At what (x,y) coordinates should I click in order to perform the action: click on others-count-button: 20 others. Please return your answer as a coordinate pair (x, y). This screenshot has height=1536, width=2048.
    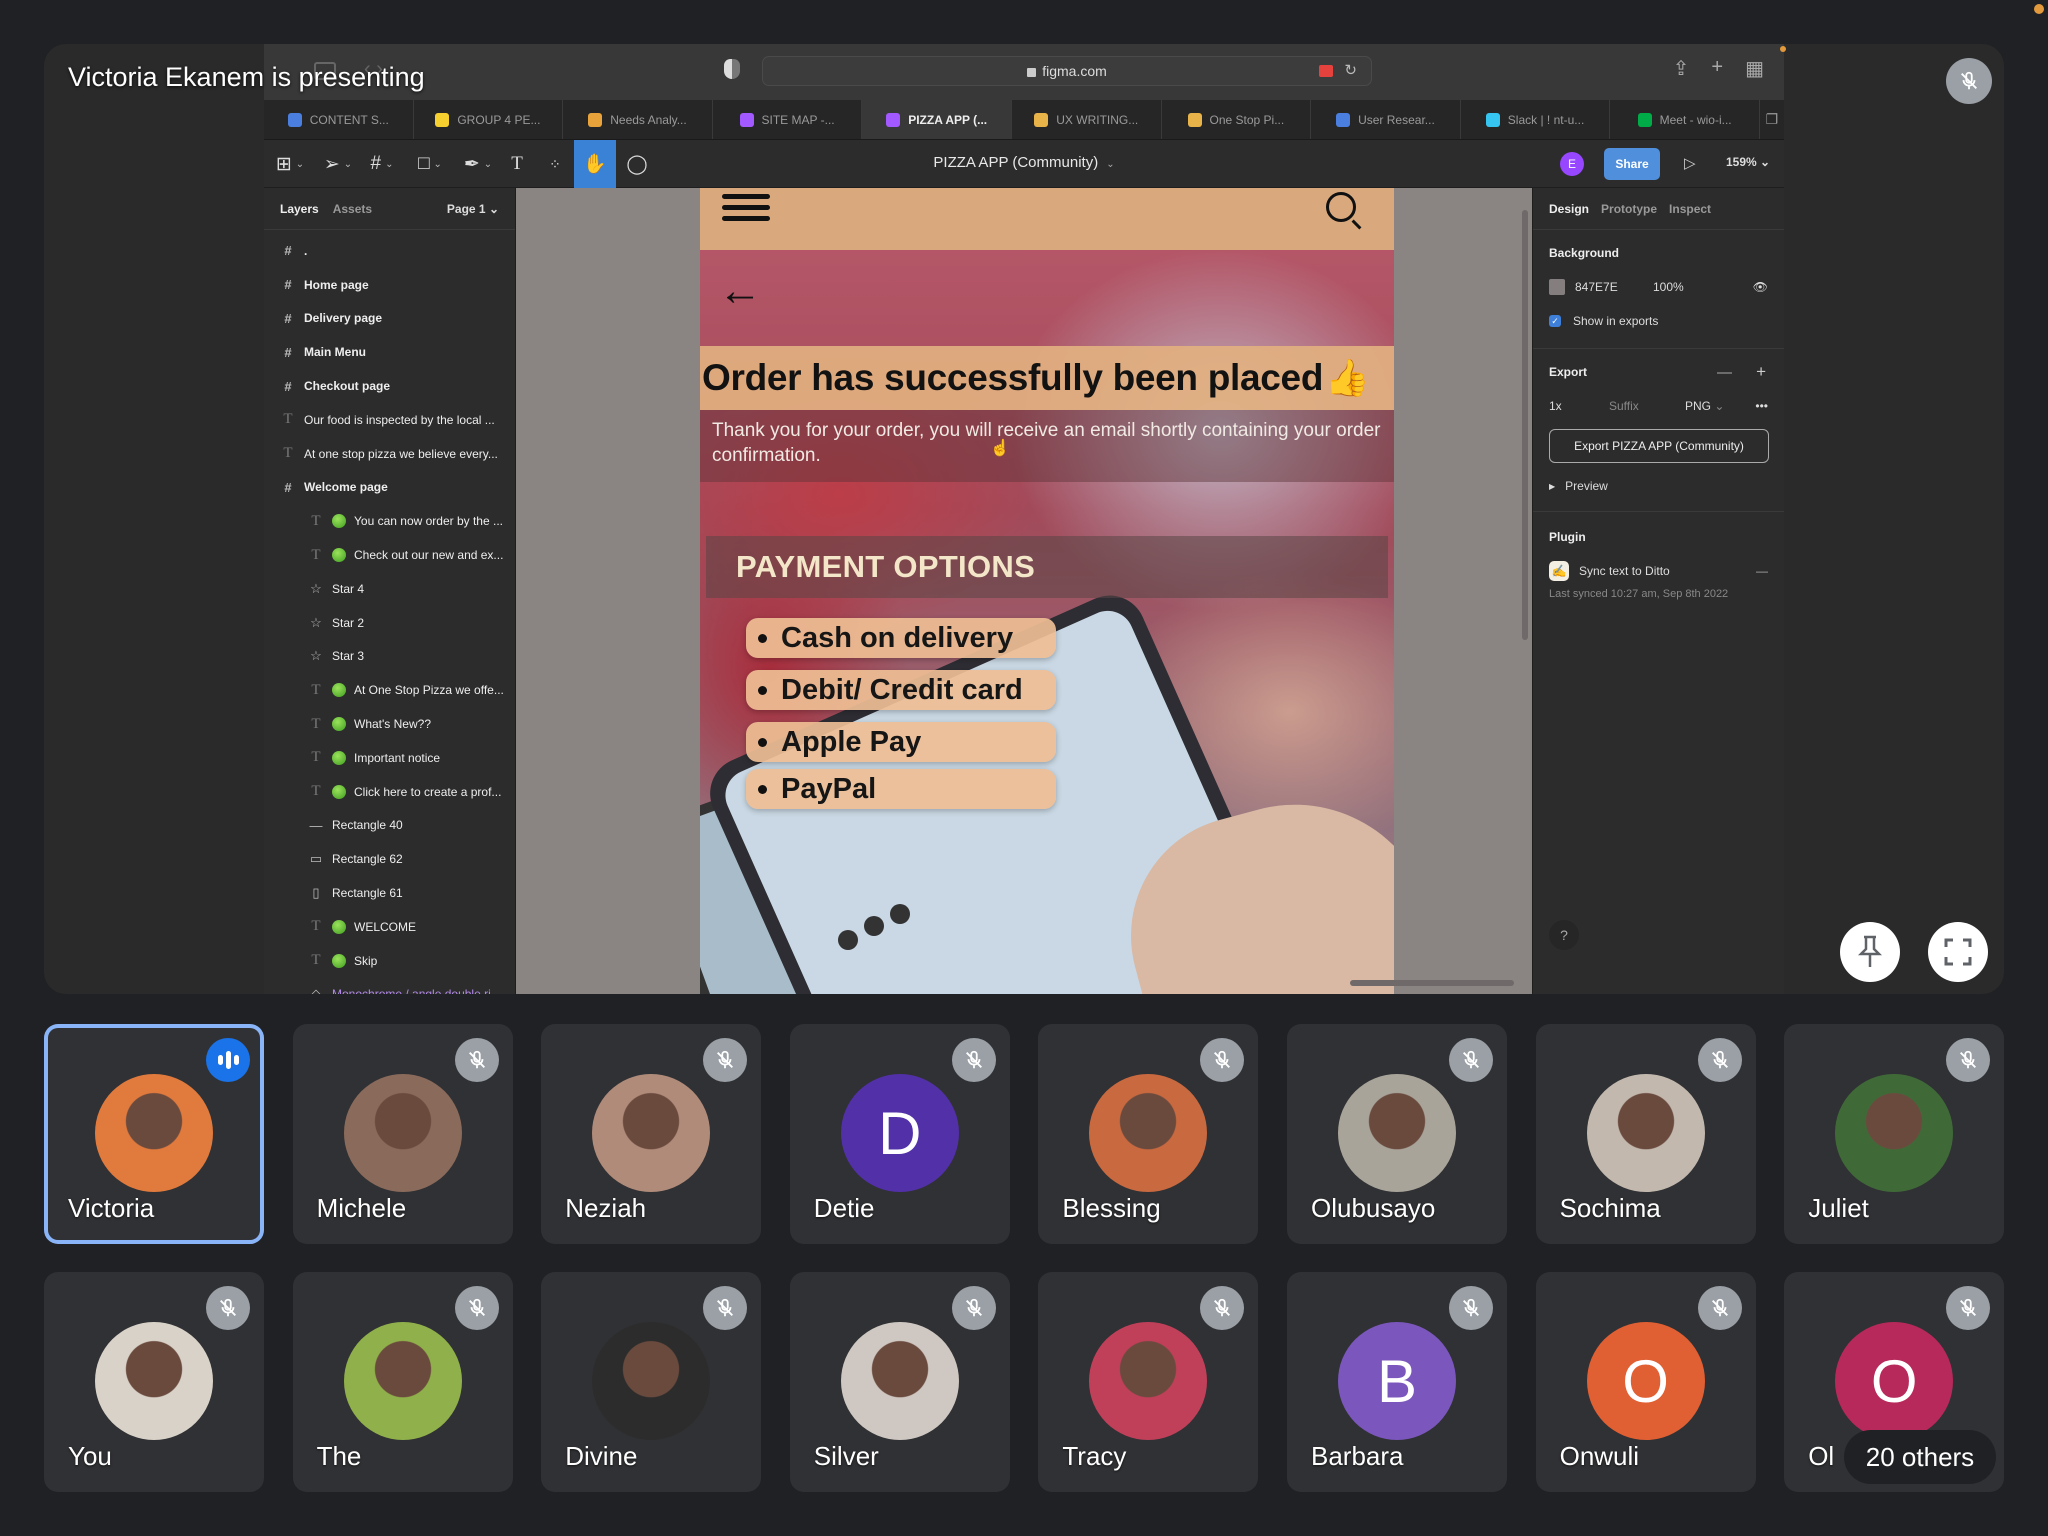
    Looking at the image, I should click on (1920, 1457).